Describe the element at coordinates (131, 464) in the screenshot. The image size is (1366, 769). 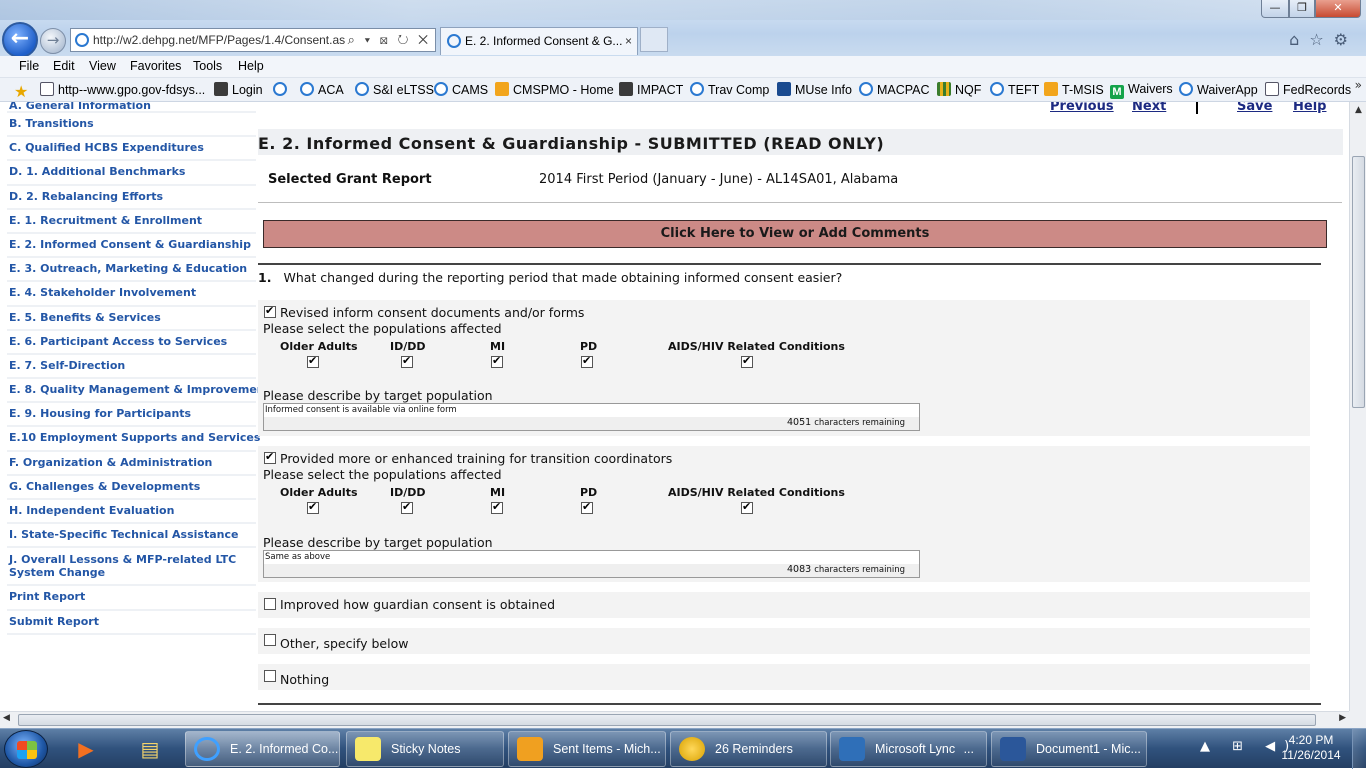
I see `sidebar-item-organization: F. Organization & Administration` at that location.